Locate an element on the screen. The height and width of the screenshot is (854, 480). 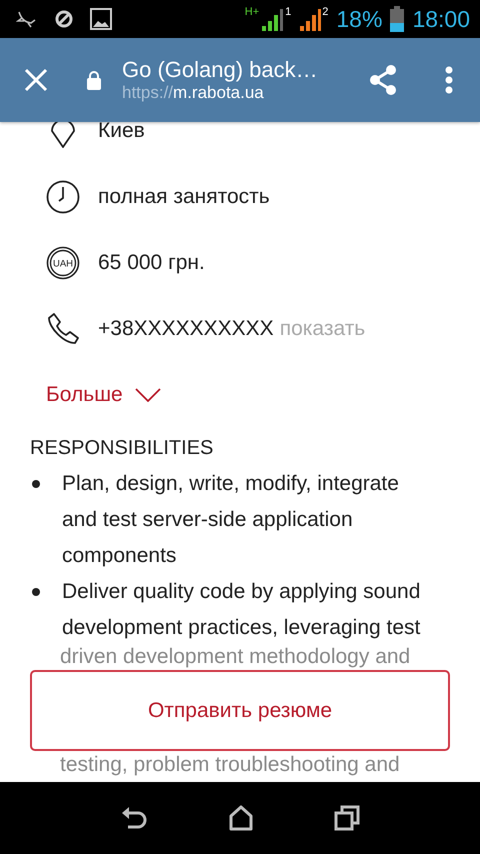
clock-icon is located at coordinates (63, 197).